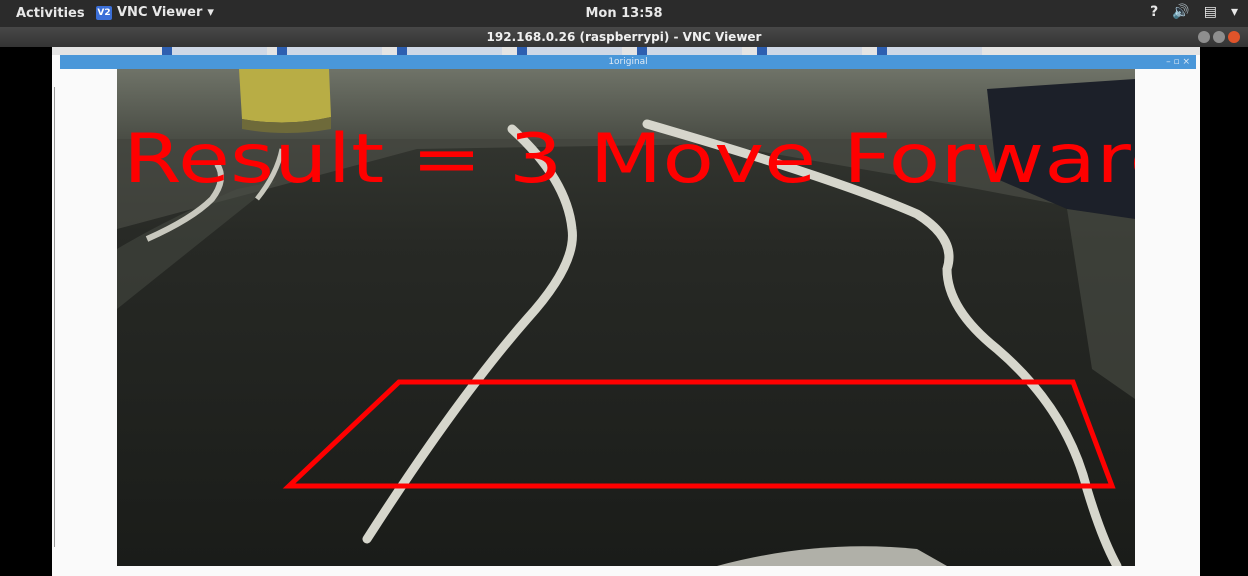  What do you see at coordinates (1178, 62) in the screenshot?
I see `remote-window-controls: – ▫ ×` at bounding box center [1178, 62].